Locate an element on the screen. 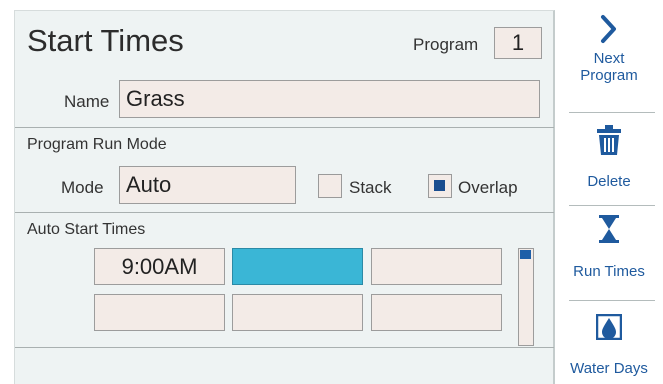 This screenshot has width=663, height=384. program-label: Program is located at coordinates (446, 44).